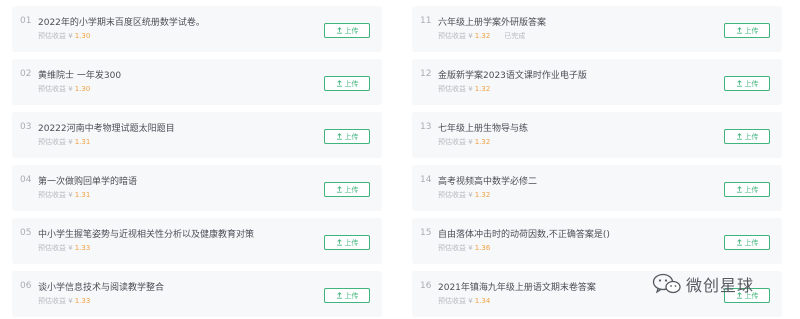 This screenshot has width=800, height=319. Describe the element at coordinates (197, 294) in the screenshot. I see `task-card: 06 谈小学信息技术与阅读教学整合 预估收益 ¥1.33 上传` at that location.